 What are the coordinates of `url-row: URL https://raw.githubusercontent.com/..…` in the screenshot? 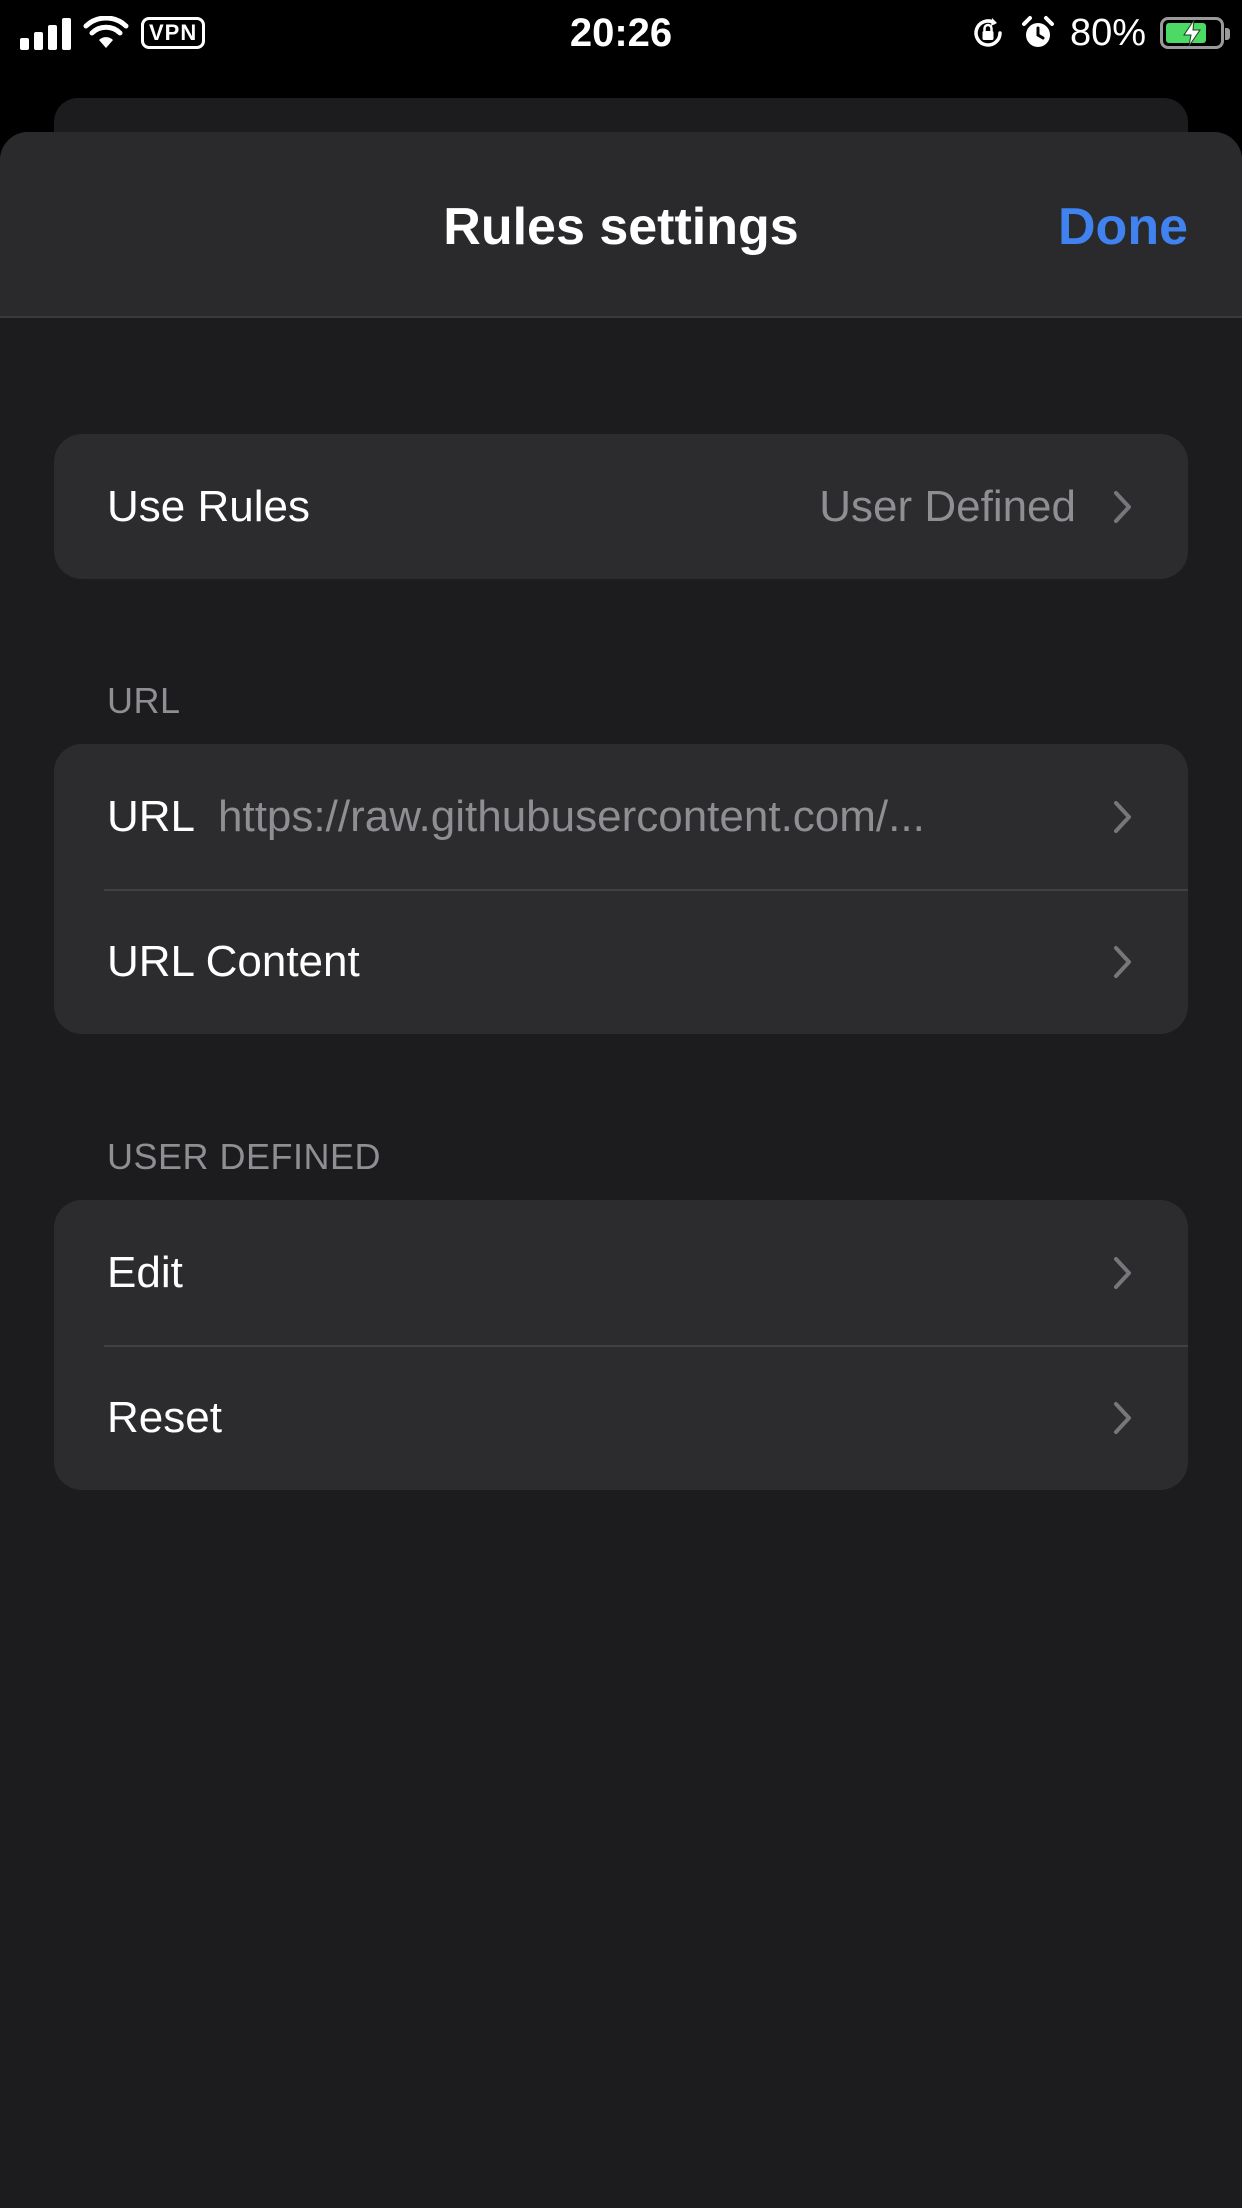 It's located at (621, 816).